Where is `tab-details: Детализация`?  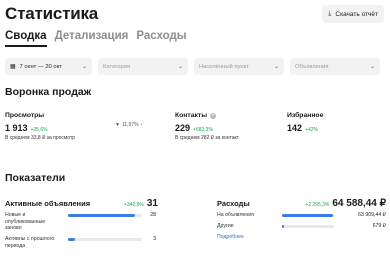
tab-details: Детализация is located at coordinates (92, 37).